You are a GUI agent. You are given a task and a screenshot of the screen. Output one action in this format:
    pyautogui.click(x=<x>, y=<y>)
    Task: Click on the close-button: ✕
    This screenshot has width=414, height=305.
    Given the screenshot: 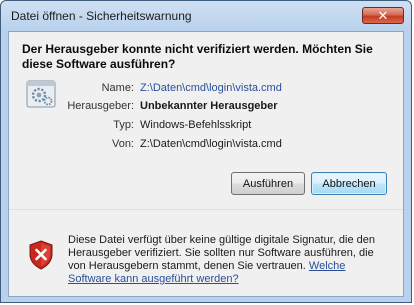 What is the action you would take?
    pyautogui.click(x=383, y=15)
    